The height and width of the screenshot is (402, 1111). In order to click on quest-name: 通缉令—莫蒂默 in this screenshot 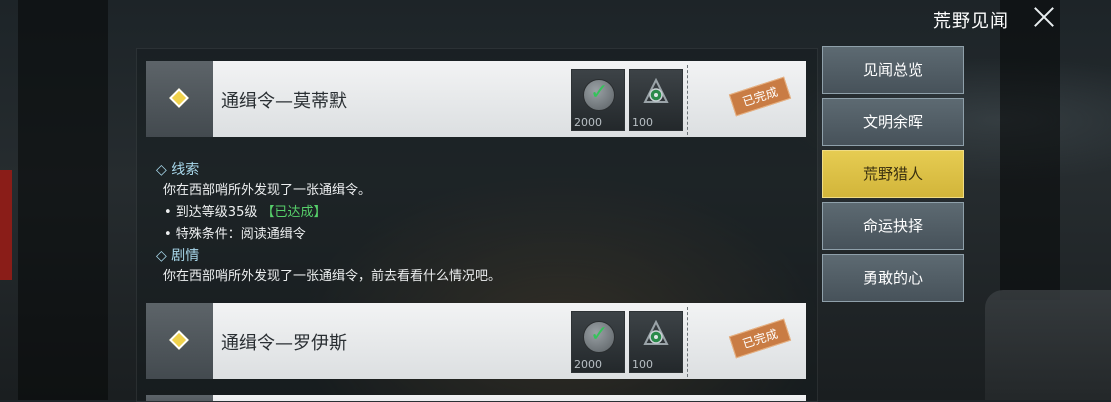, I will do `click(284, 101)`.